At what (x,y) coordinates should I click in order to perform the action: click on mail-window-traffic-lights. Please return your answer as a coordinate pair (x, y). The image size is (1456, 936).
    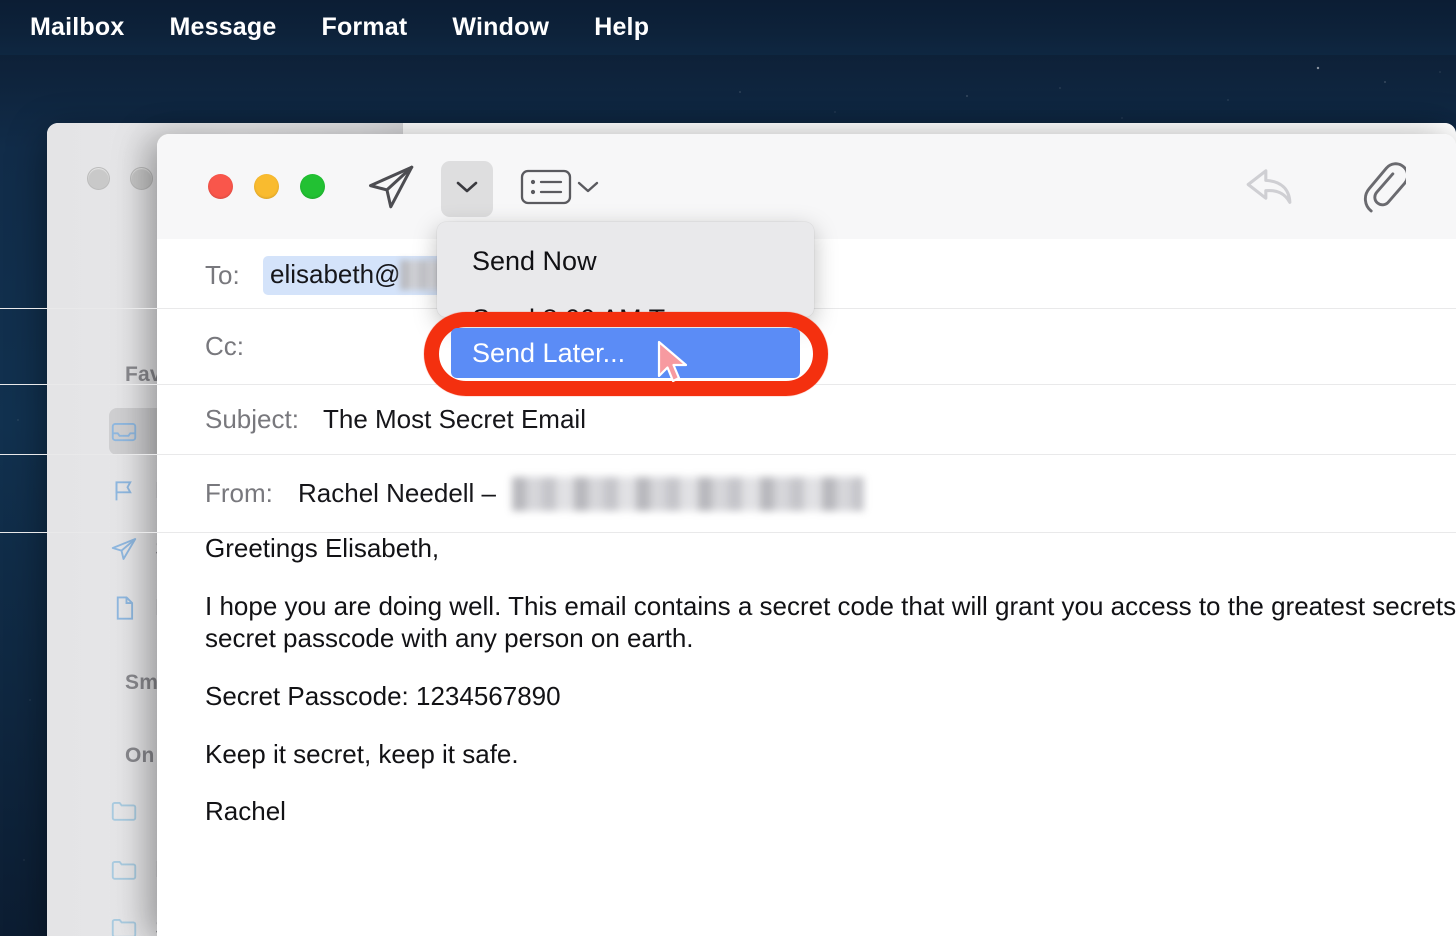
    Looking at the image, I should click on (120, 178).